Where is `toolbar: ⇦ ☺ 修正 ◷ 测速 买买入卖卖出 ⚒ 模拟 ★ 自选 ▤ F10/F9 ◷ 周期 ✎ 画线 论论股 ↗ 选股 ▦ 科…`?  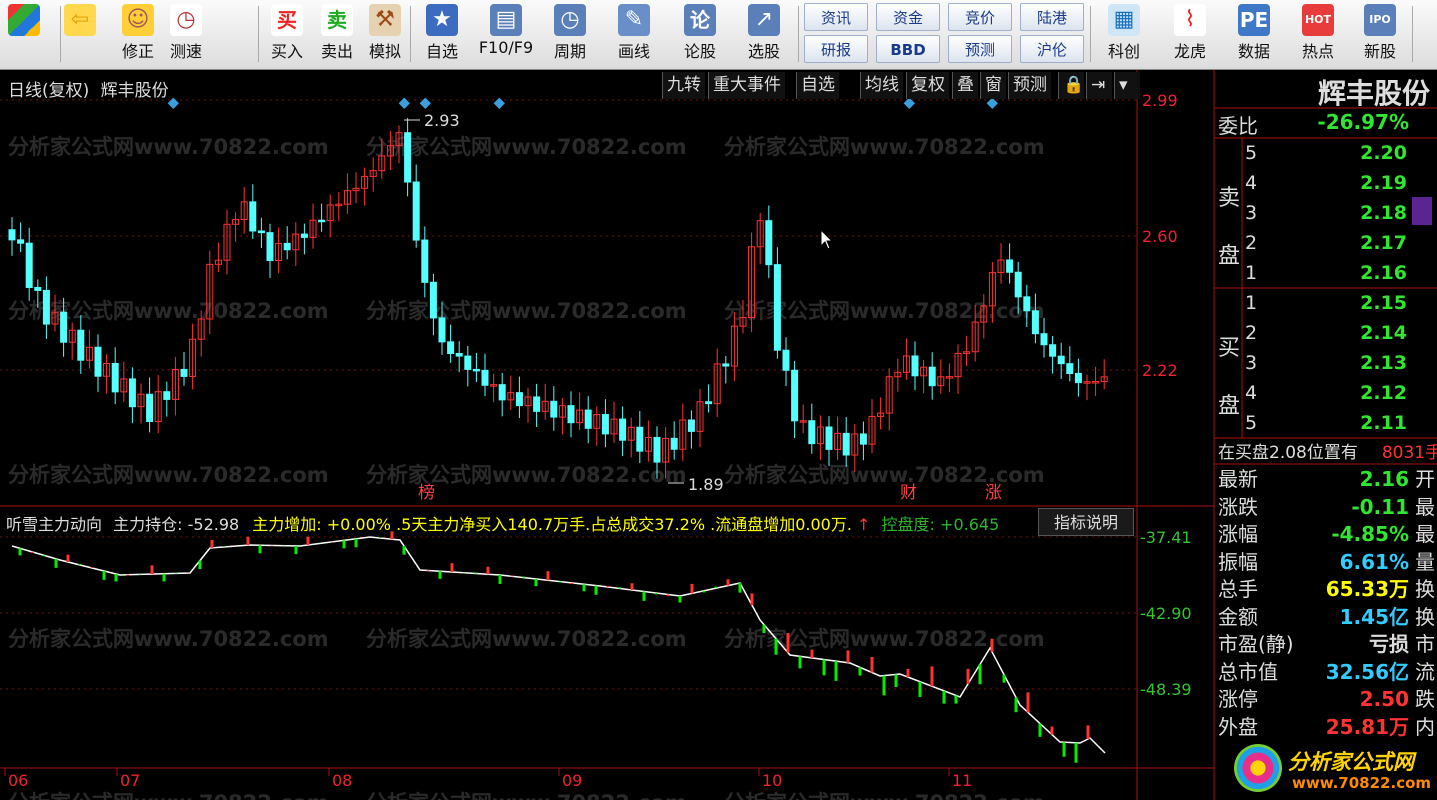 toolbar: ⇦ ☺ 修正 ◷ 测速 买买入卖卖出 ⚒ 模拟 ★ 自选 ▤ F10/F9 ◷ 周期 ✎ 画线 论论股 ↗ 选股 ▦ 科… is located at coordinates (718, 35).